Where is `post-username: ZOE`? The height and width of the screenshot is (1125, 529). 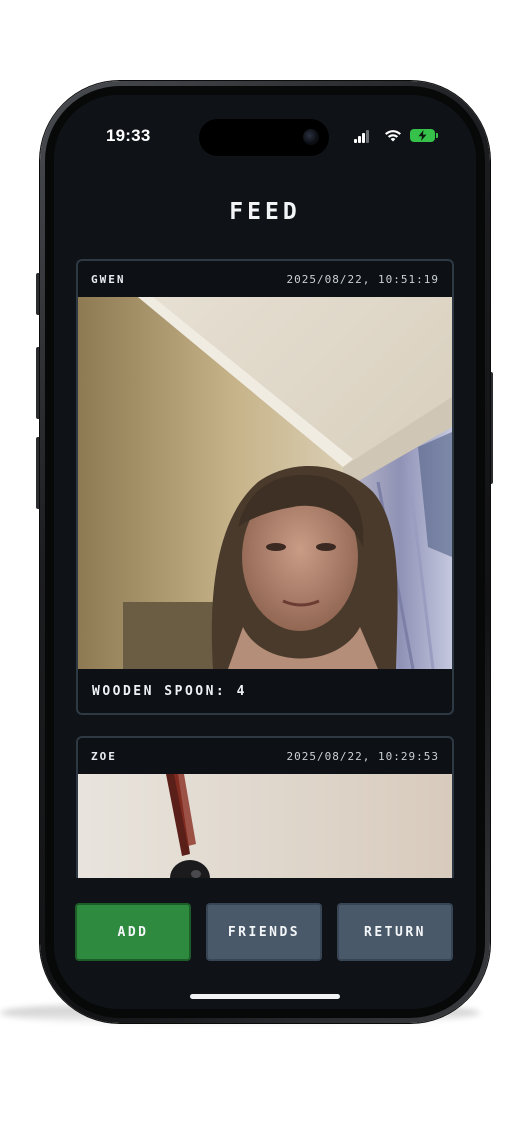
post-username: ZOE is located at coordinates (104, 756).